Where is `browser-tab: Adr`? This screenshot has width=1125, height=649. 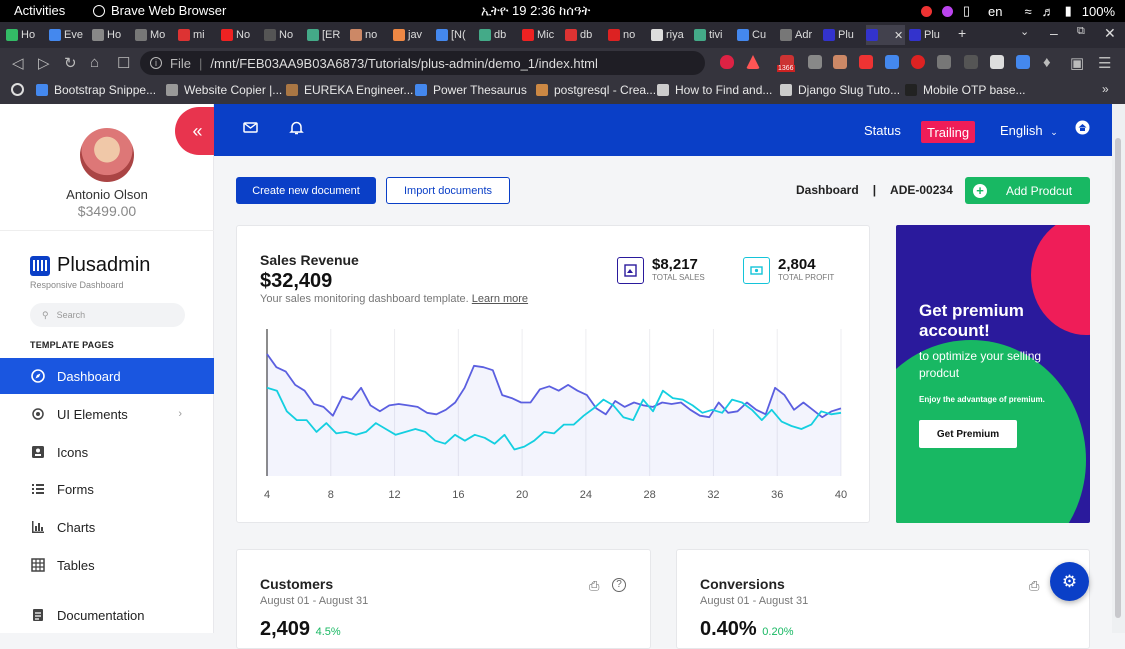 browser-tab: Adr is located at coordinates (799, 35).